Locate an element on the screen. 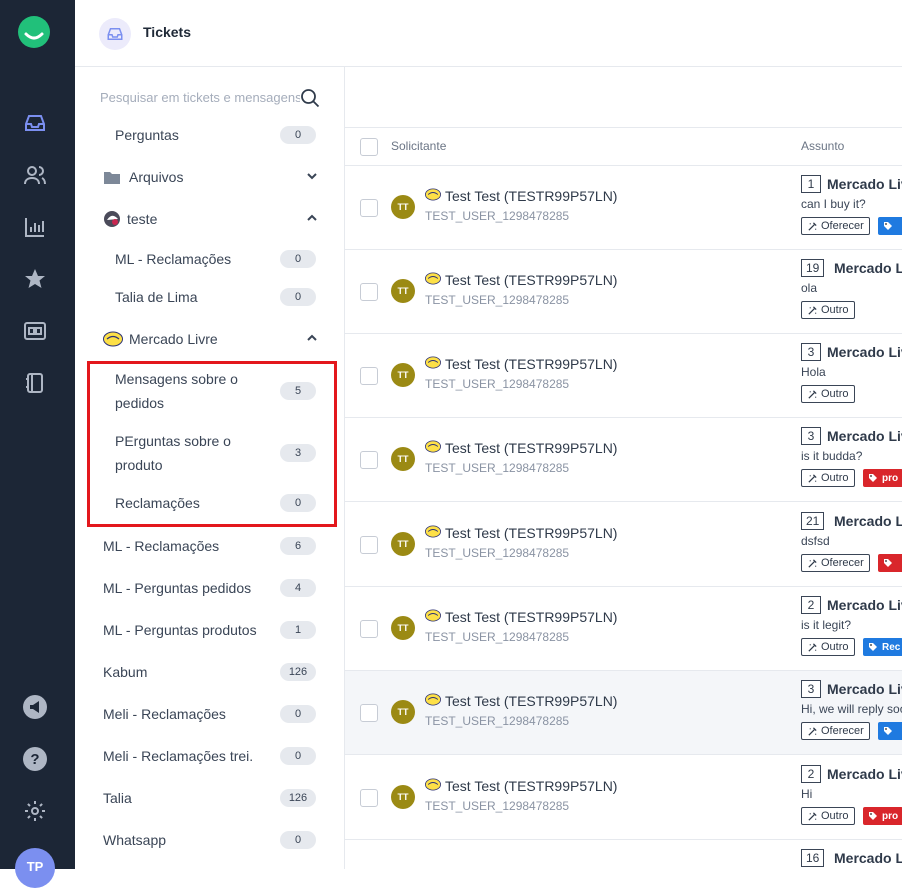 This screenshot has height=888, width=902. notebook-icon is located at coordinates (35, 383).